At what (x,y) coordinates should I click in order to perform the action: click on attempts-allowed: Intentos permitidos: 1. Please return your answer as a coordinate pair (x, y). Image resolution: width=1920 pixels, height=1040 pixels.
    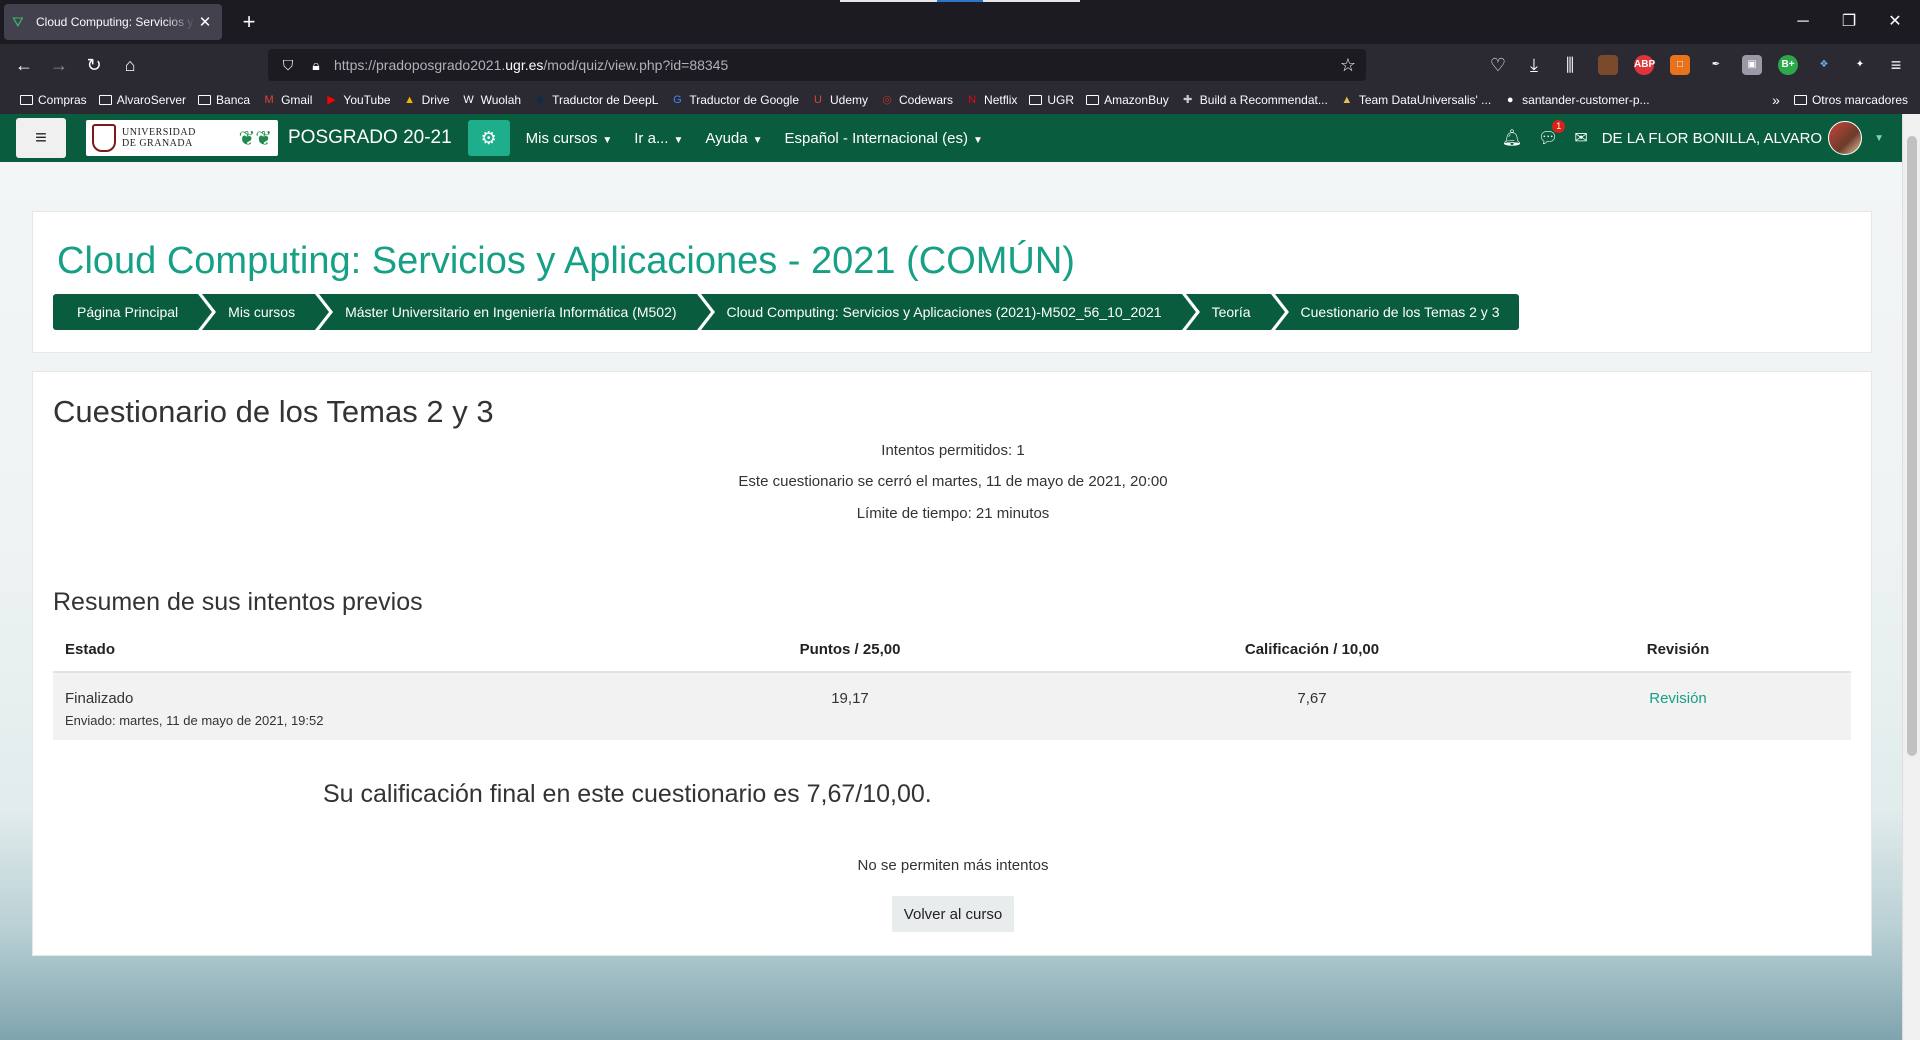
    Looking at the image, I should click on (953, 450).